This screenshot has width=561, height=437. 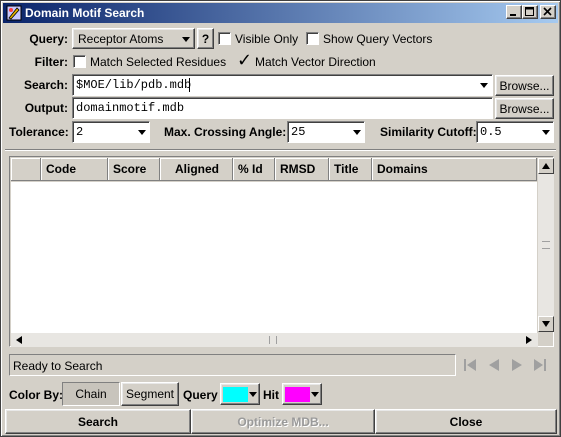 I want to click on previous-result-button, so click(x=494, y=365).